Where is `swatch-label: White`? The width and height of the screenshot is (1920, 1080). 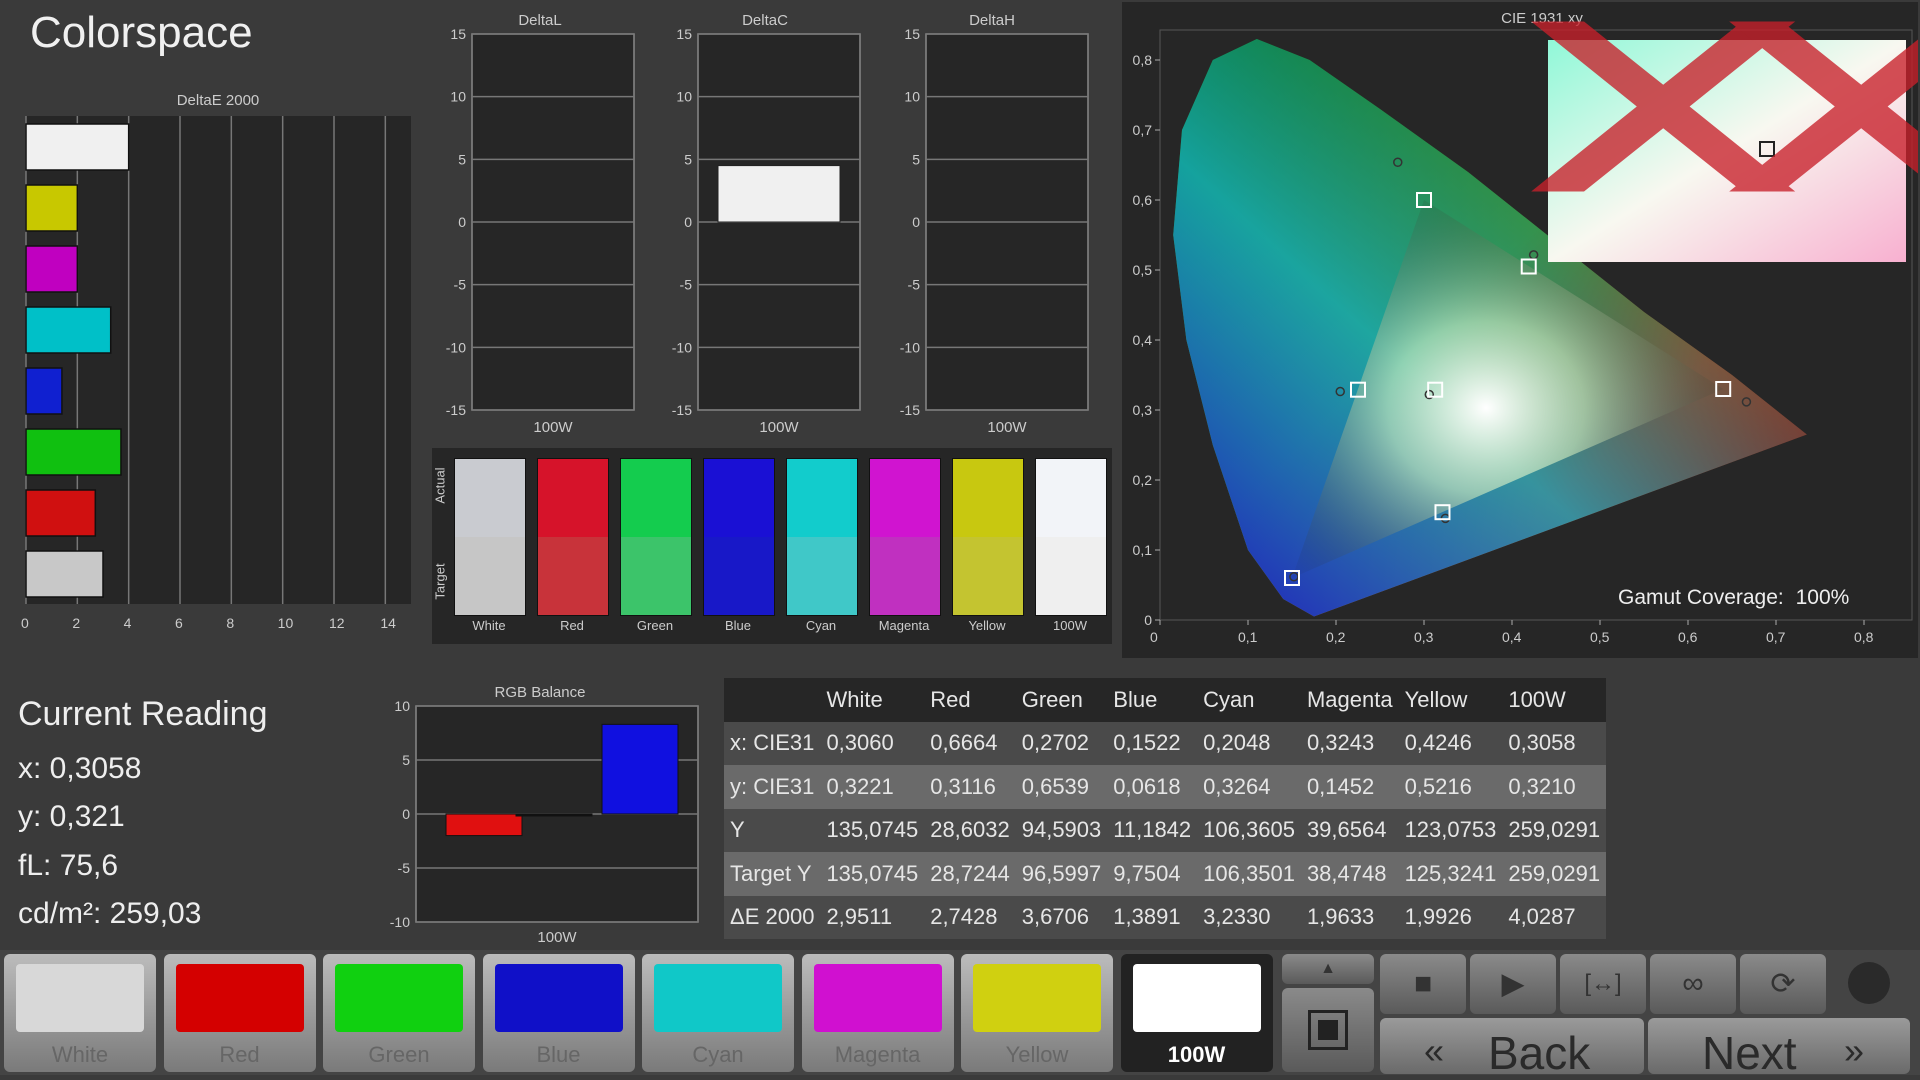
swatch-label: White is located at coordinates (489, 625).